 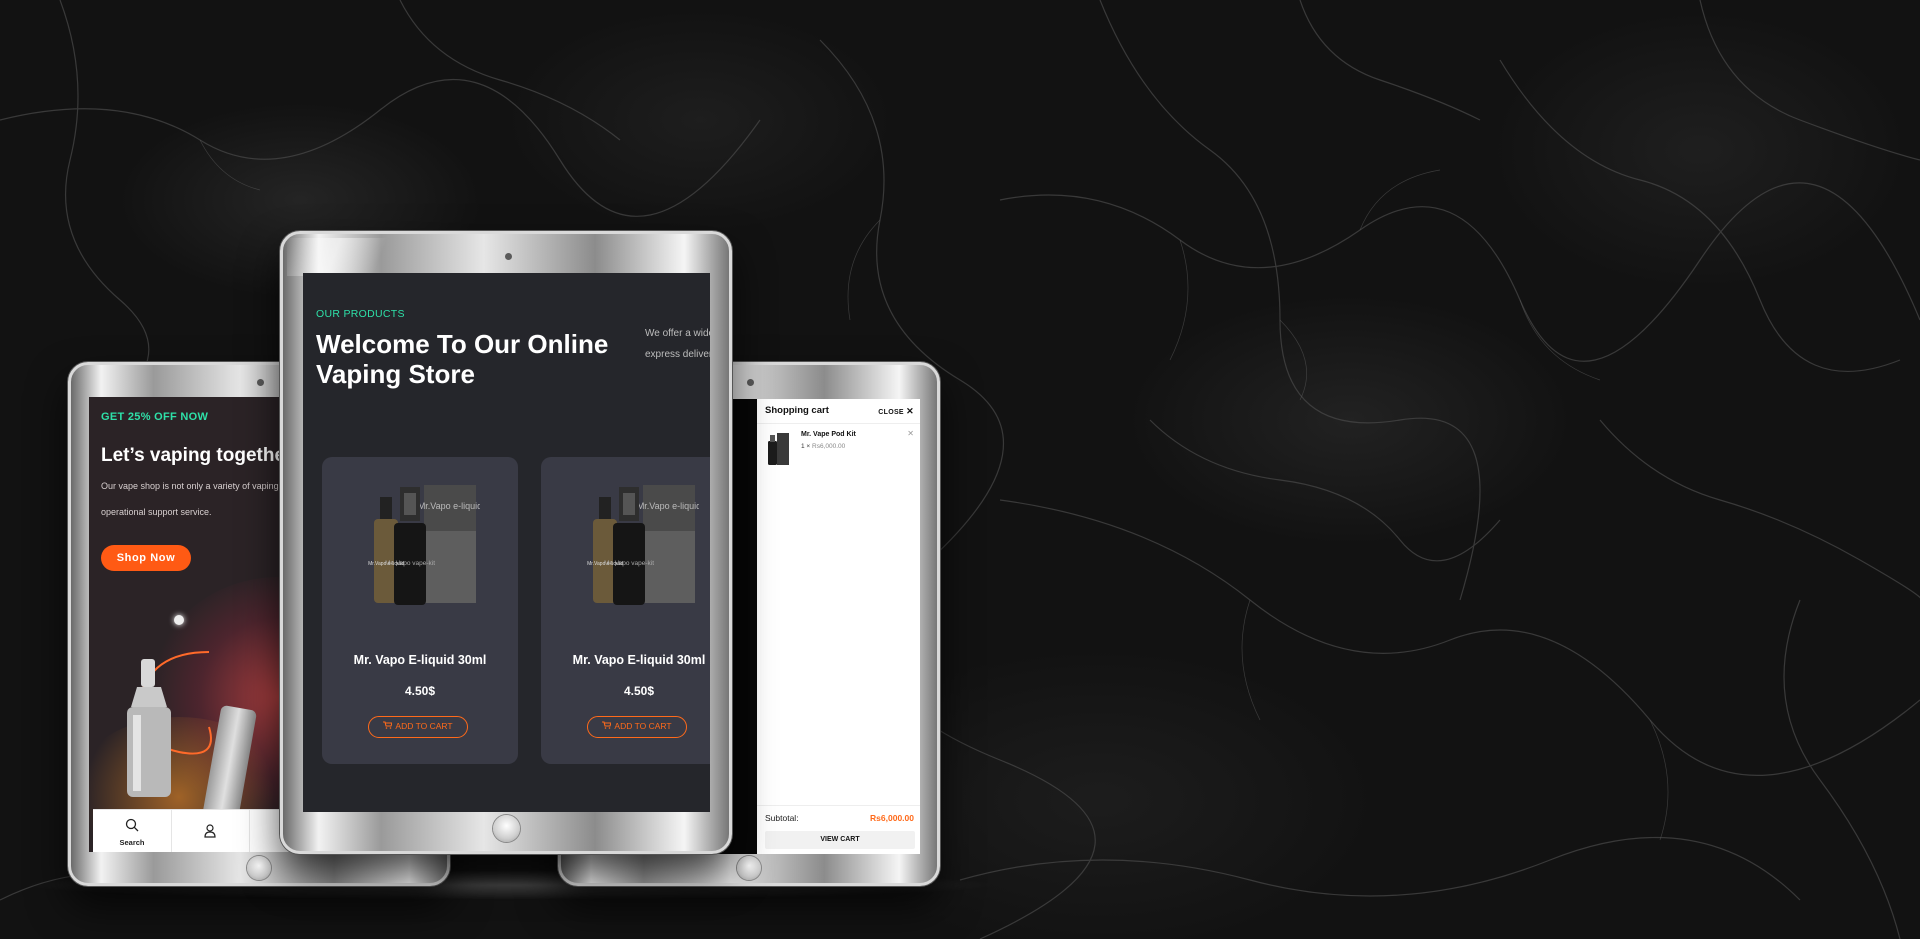 I want to click on hero-description-line-2: operational support service., so click(x=156, y=512).